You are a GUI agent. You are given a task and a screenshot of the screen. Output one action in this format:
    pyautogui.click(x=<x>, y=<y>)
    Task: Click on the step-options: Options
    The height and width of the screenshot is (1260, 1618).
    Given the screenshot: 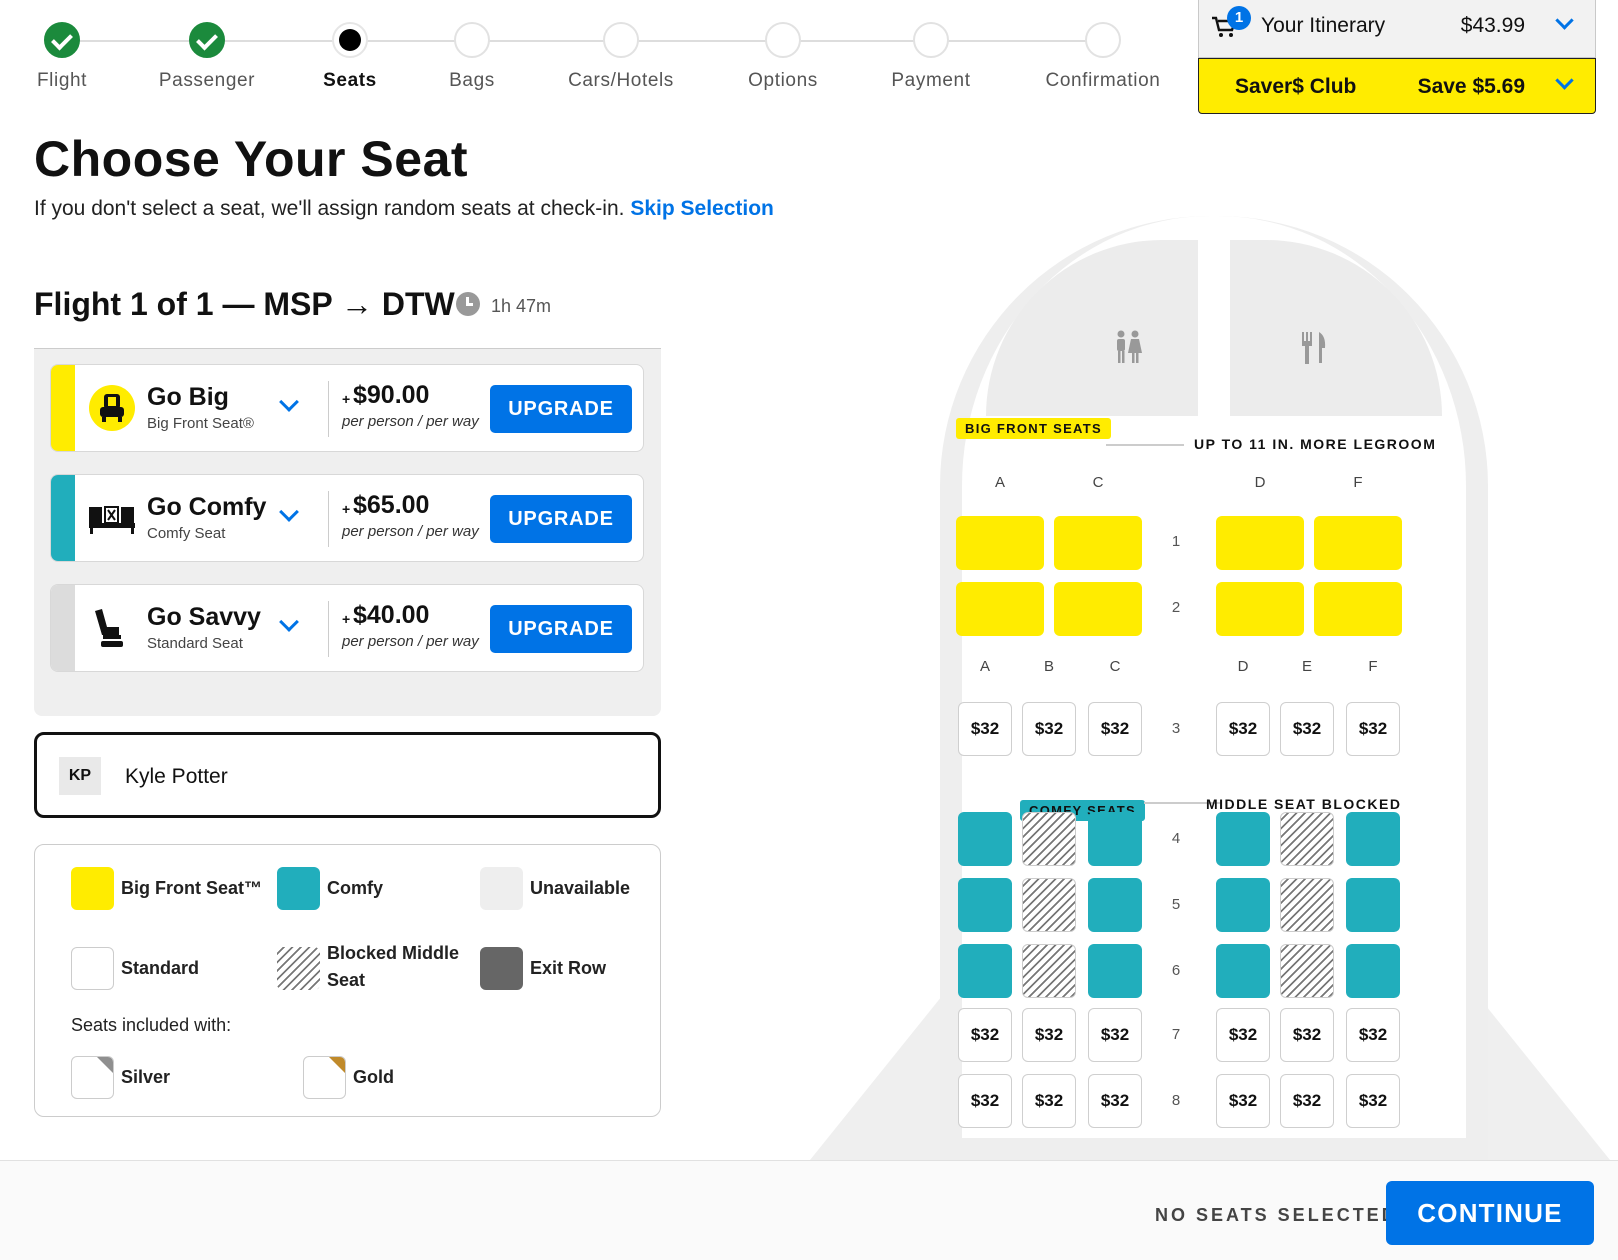 What is the action you would take?
    pyautogui.click(x=783, y=57)
    